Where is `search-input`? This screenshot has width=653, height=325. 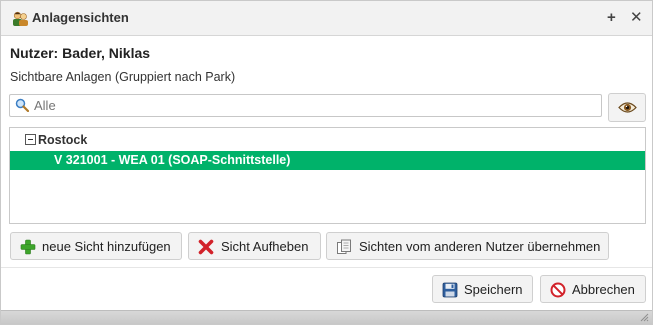
search-input is located at coordinates (314, 105).